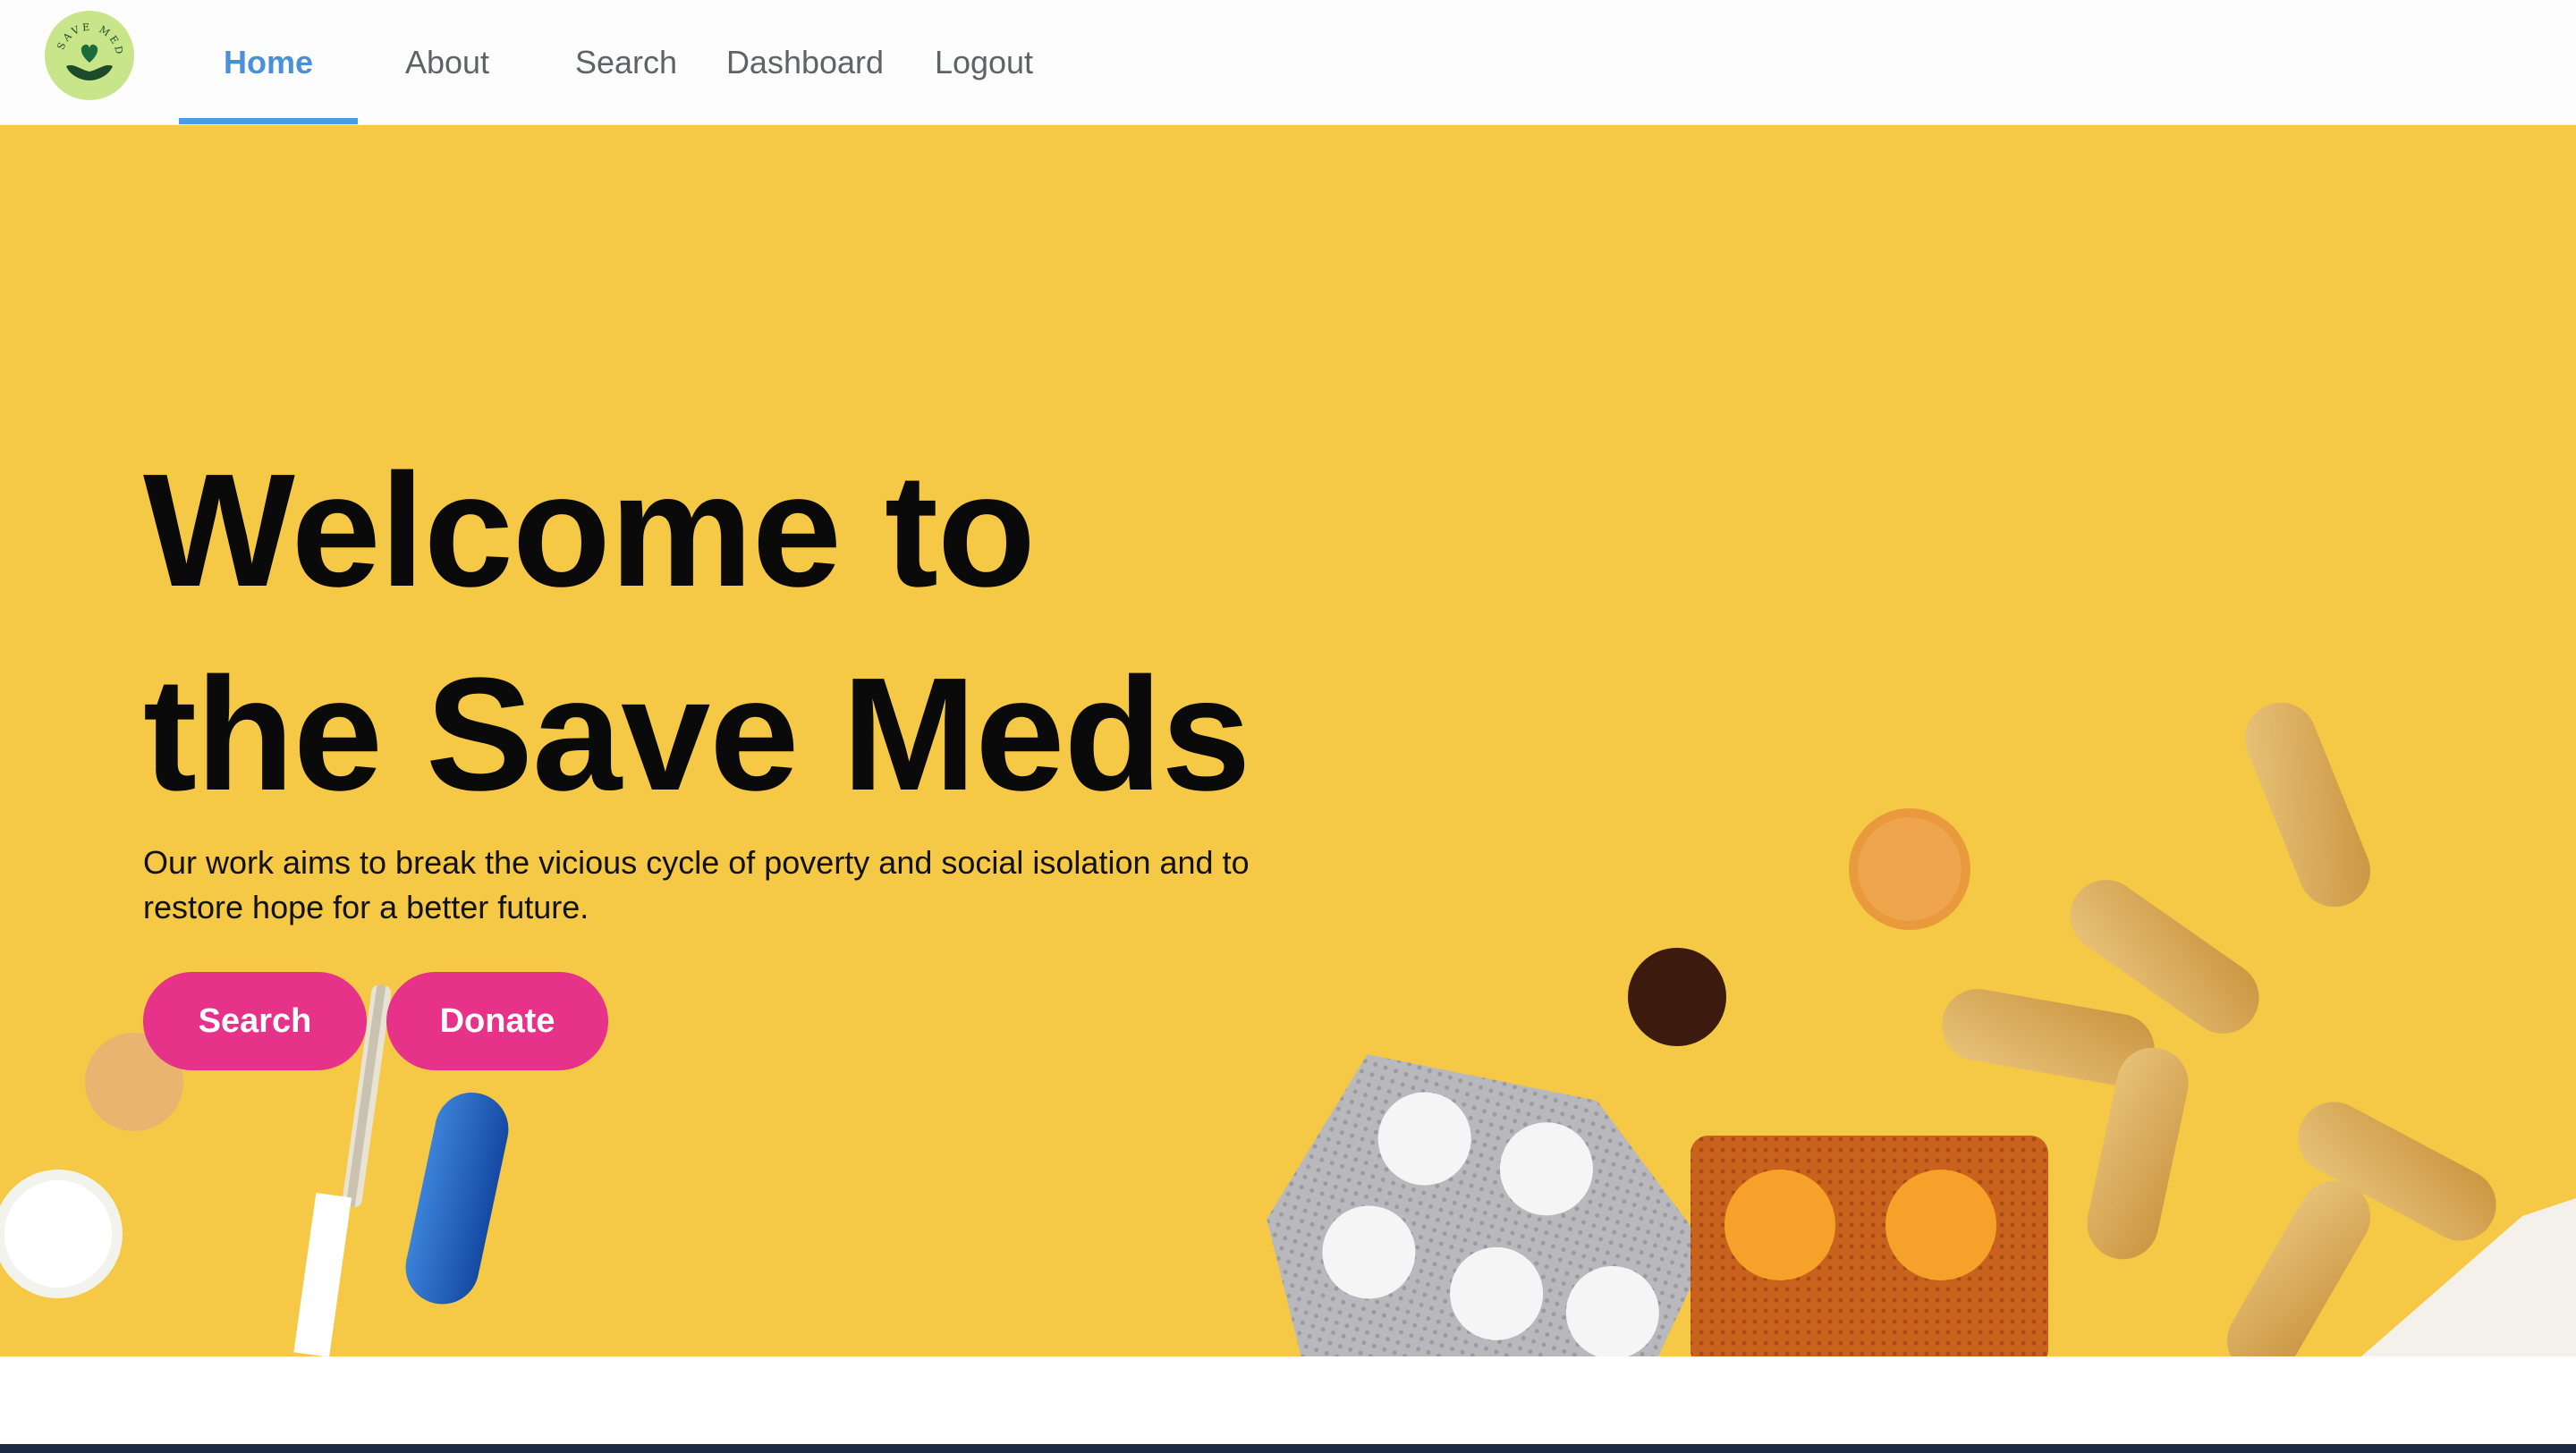 The height and width of the screenshot is (1453, 2576). I want to click on heart-hand-icon: SAVE MEDS, so click(88, 55).